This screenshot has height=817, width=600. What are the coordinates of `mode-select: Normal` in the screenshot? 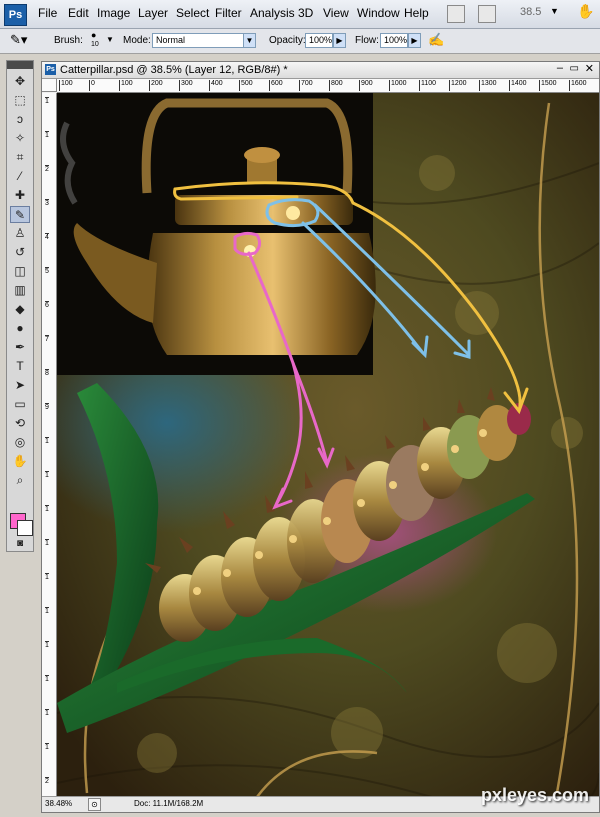 It's located at (198, 40).